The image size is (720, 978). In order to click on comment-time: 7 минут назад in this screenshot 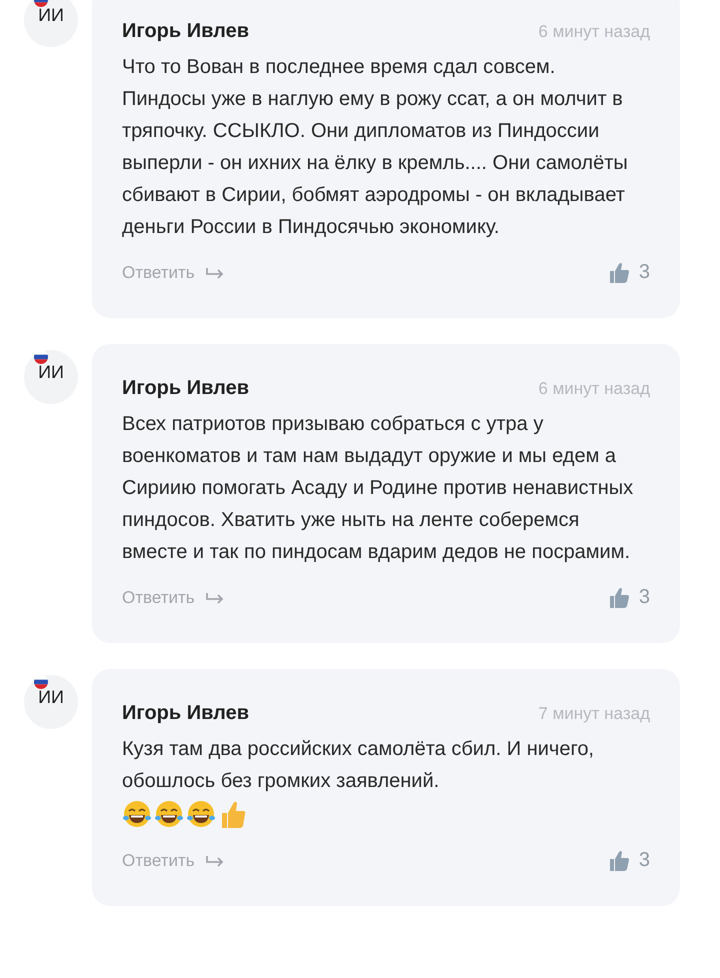, I will do `click(594, 714)`.